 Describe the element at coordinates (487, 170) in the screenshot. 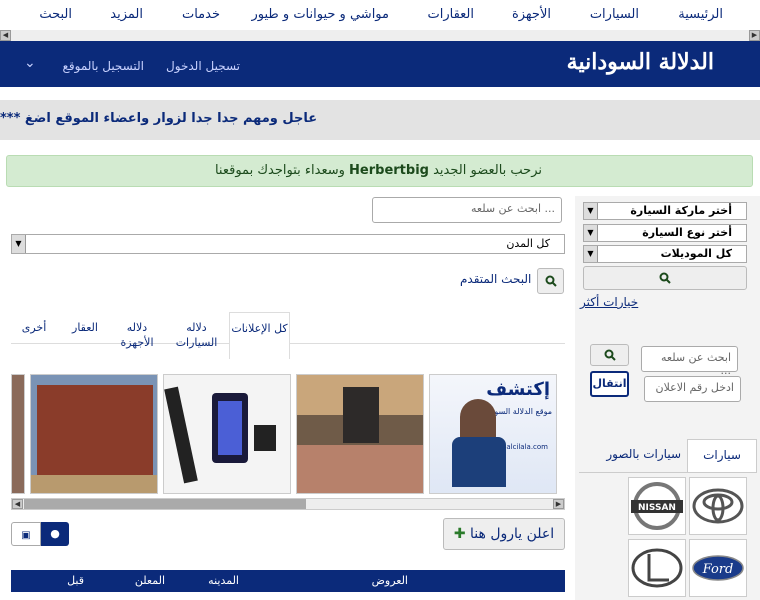

I see `welcome-before: نرحب بالعضو الجديد` at that location.